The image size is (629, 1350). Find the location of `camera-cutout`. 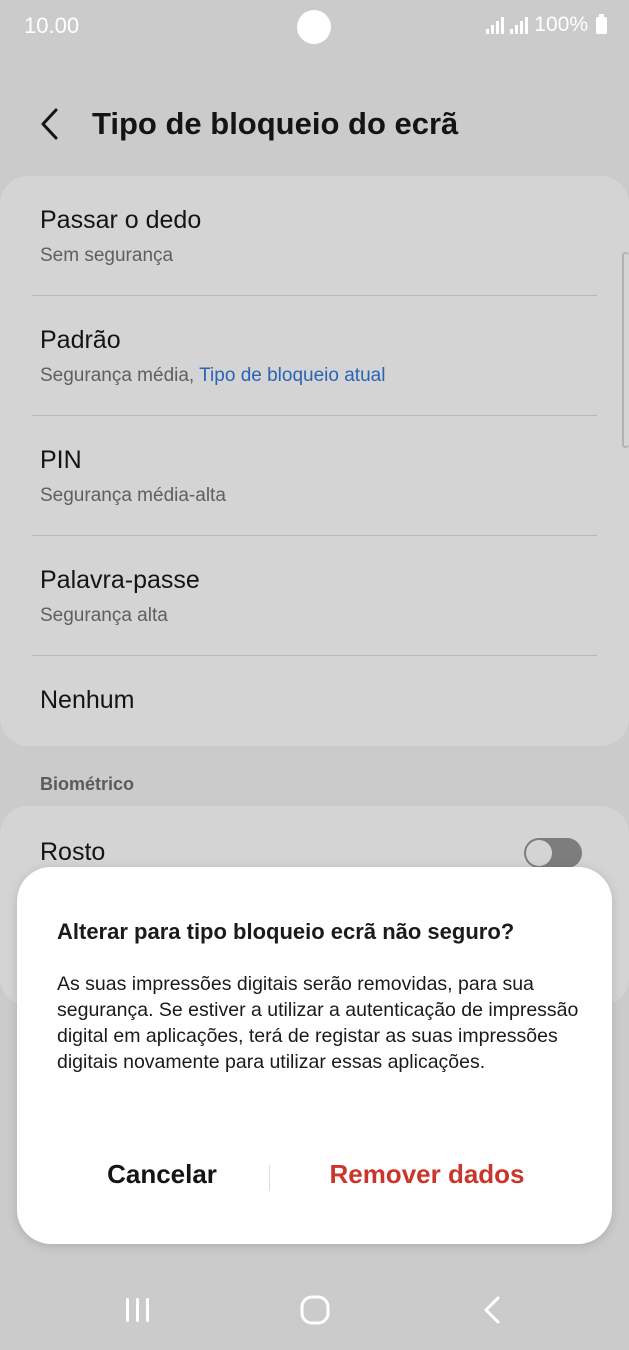

camera-cutout is located at coordinates (314, 27).